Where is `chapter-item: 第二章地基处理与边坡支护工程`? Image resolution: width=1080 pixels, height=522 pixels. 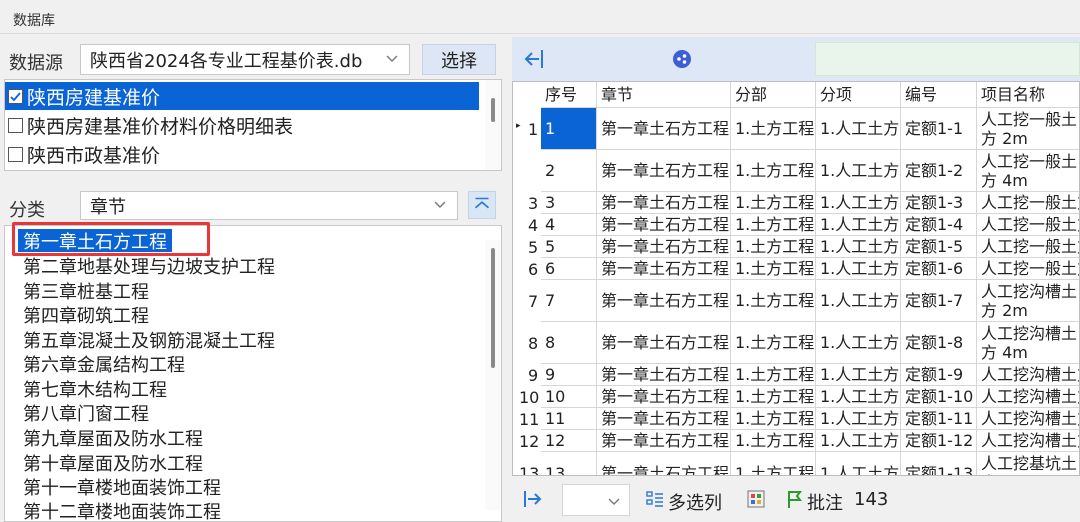 chapter-item: 第二章地基处理与边坡支护工程 is located at coordinates (149, 266).